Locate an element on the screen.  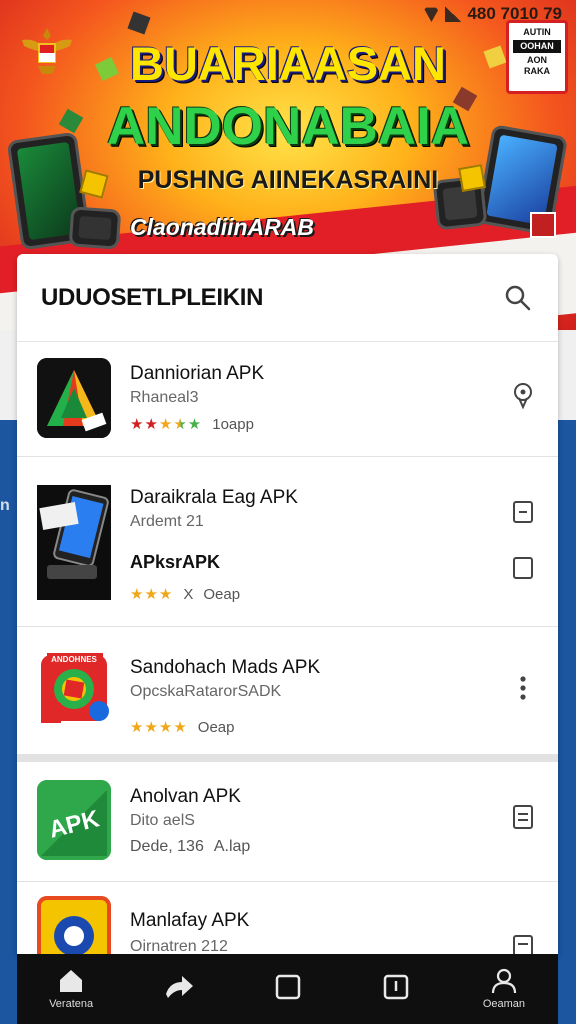
share-icon is located at coordinates (180, 987).